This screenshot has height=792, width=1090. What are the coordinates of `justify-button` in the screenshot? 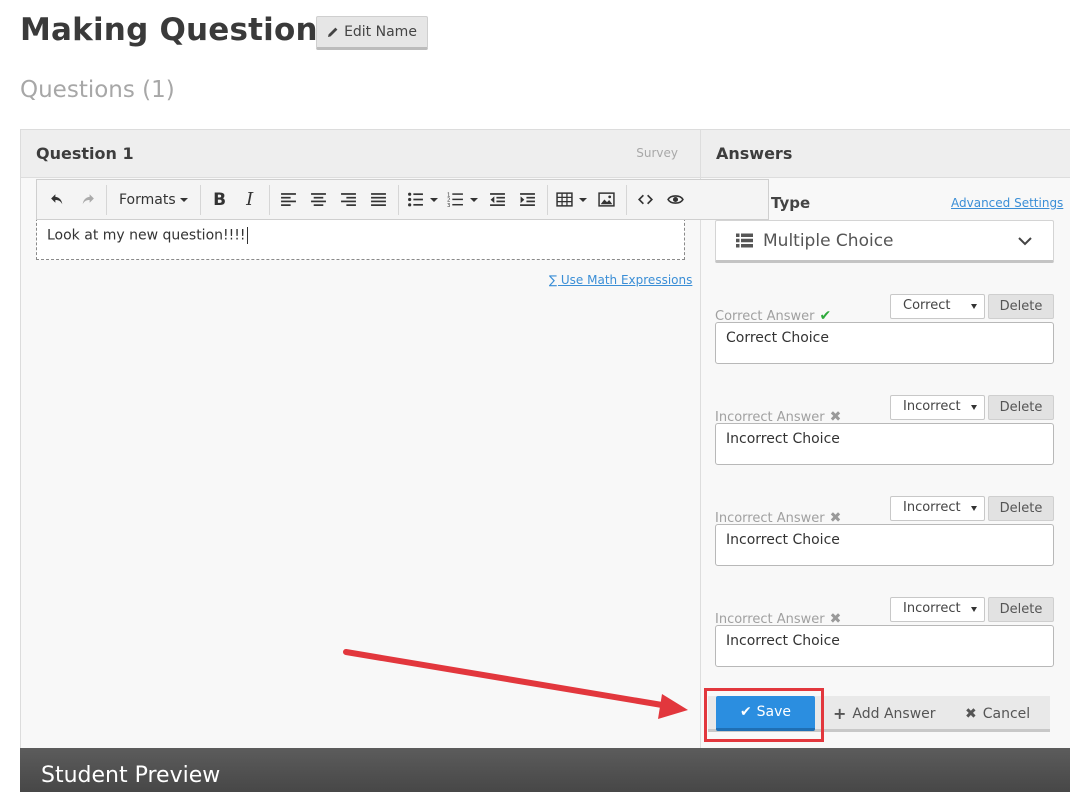 It's located at (379, 200).